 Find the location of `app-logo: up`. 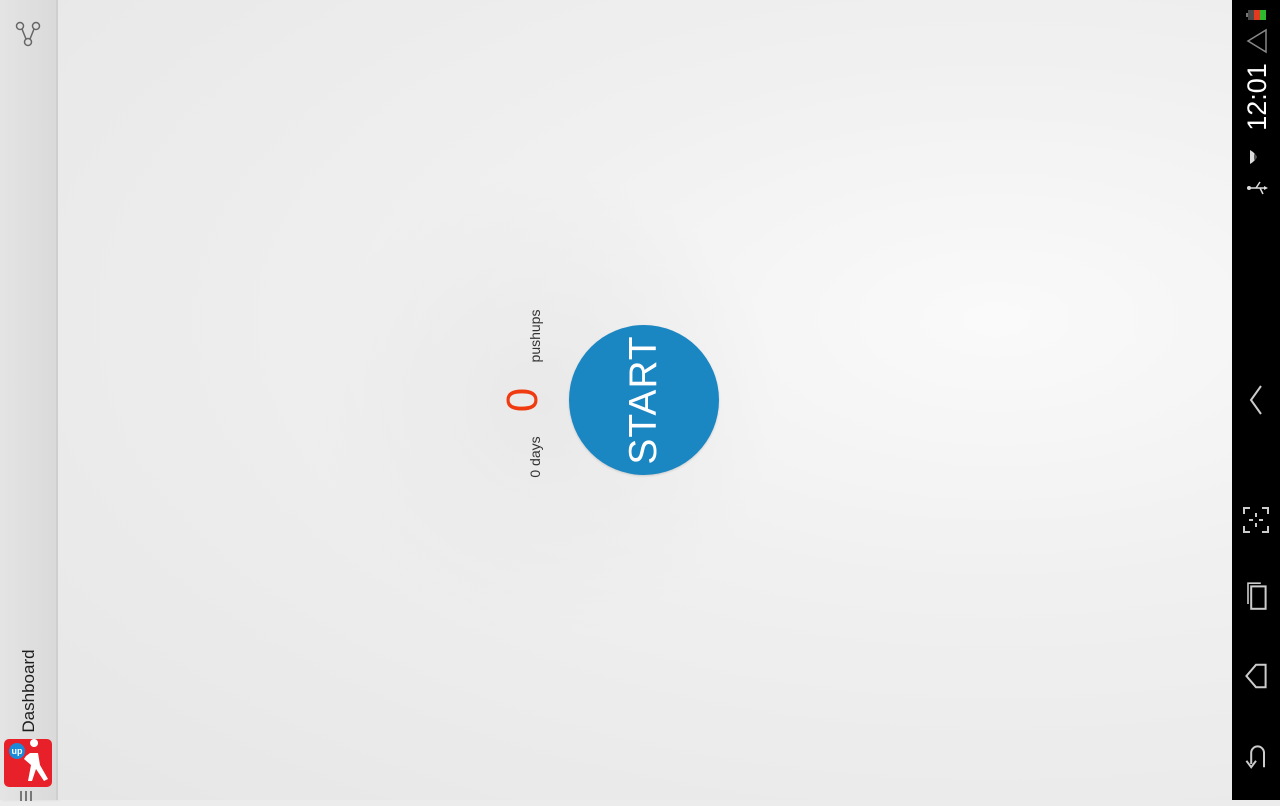

app-logo: up is located at coordinates (28, 763).